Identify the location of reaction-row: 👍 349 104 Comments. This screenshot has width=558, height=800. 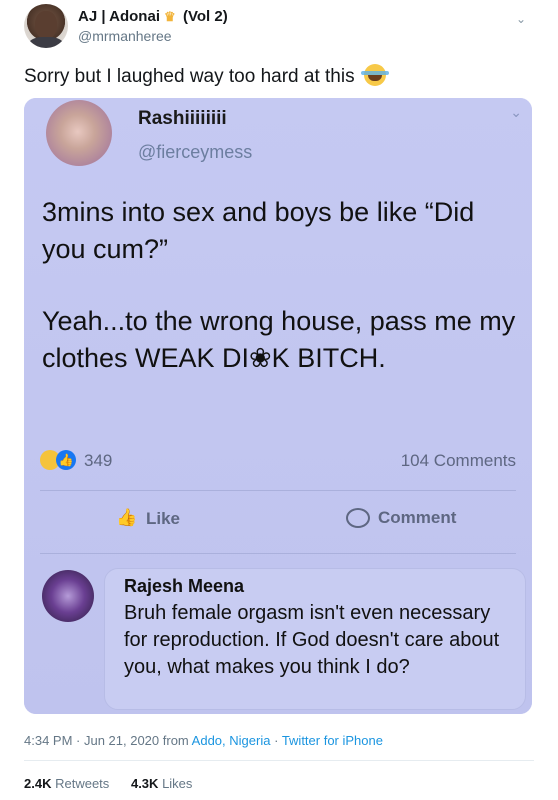
(278, 461).